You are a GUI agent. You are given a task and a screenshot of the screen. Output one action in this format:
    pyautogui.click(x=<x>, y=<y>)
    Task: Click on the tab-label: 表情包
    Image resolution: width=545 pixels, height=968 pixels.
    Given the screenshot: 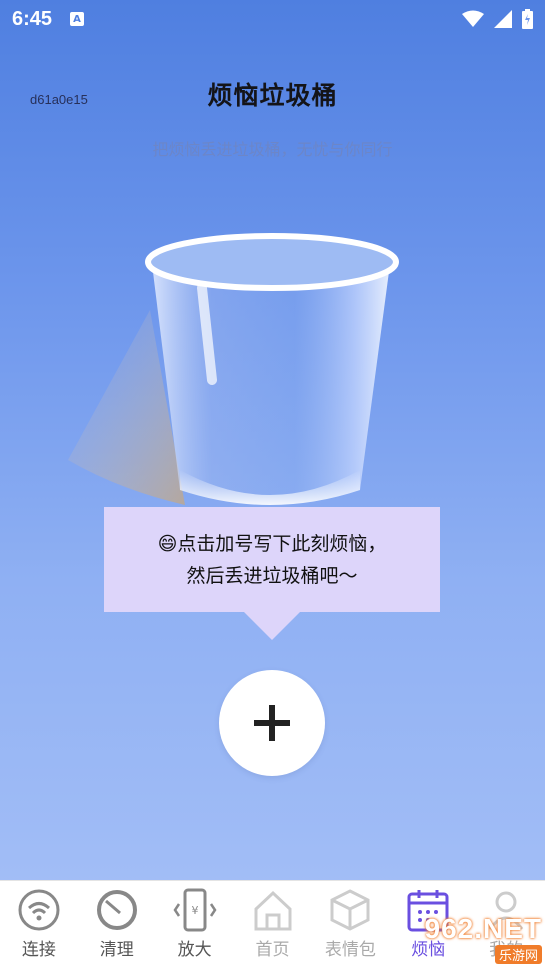 What is the action you would take?
    pyautogui.click(x=350, y=950)
    